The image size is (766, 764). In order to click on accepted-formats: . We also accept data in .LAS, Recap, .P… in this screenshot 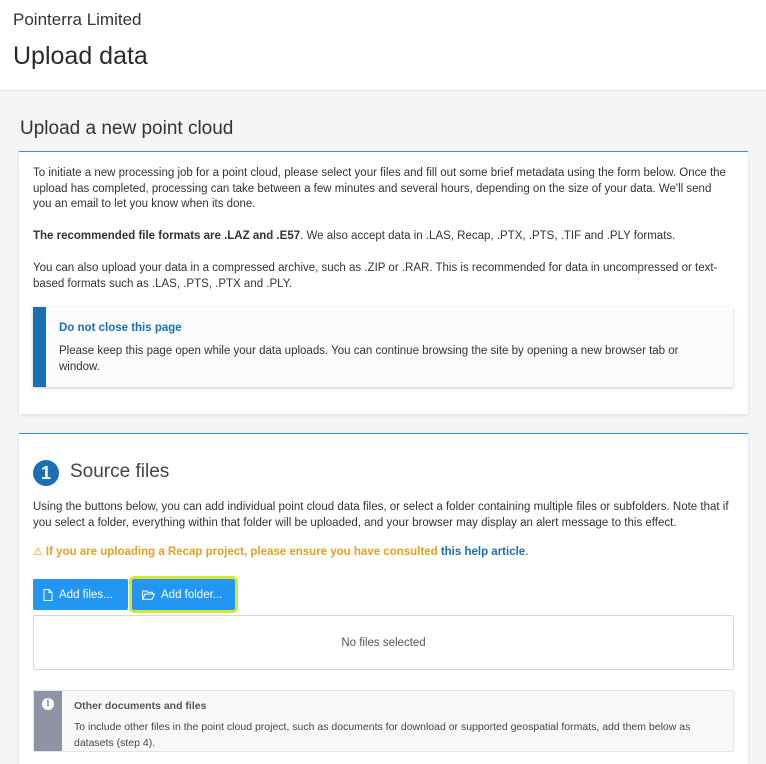, I will do `click(488, 236)`.